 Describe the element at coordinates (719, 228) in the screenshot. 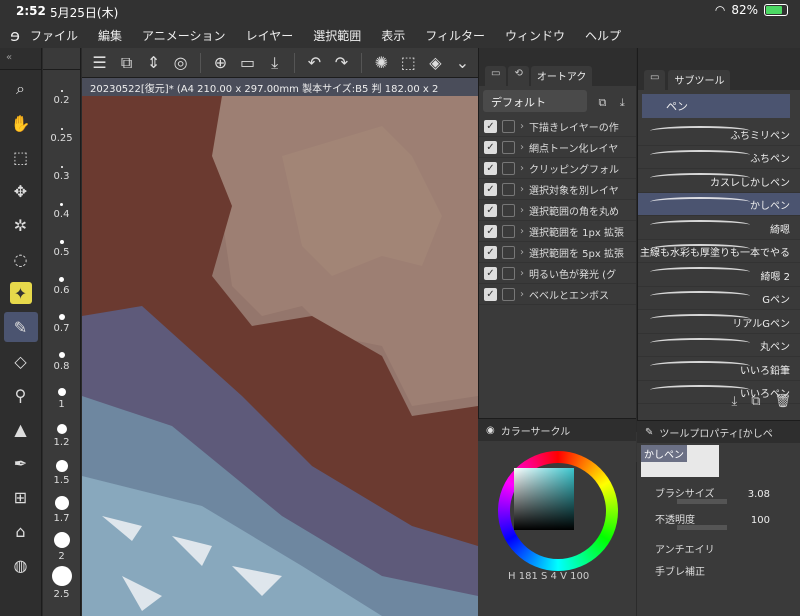

I see `brush-item: 綺嗯` at that location.